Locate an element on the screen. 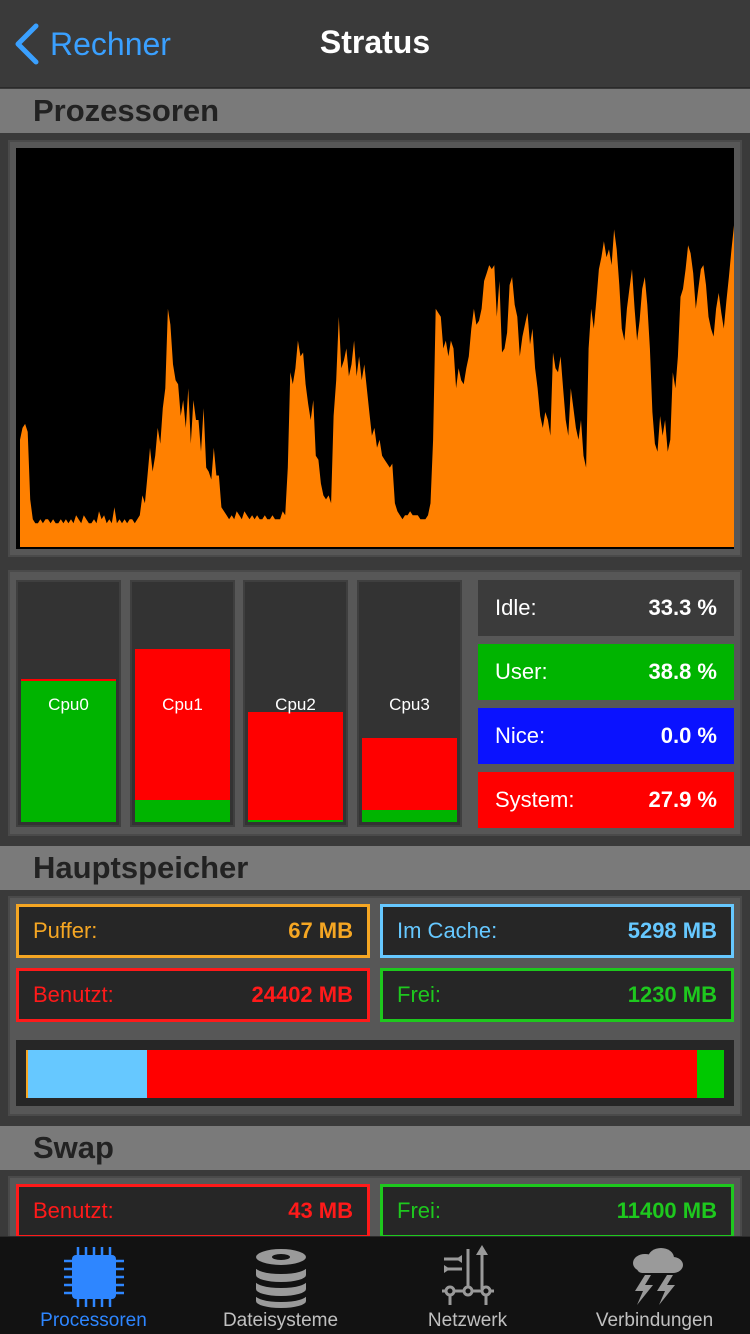 This screenshot has height=1334, width=750. cpu-stat-system: System: 27.9 % is located at coordinates (606, 800).